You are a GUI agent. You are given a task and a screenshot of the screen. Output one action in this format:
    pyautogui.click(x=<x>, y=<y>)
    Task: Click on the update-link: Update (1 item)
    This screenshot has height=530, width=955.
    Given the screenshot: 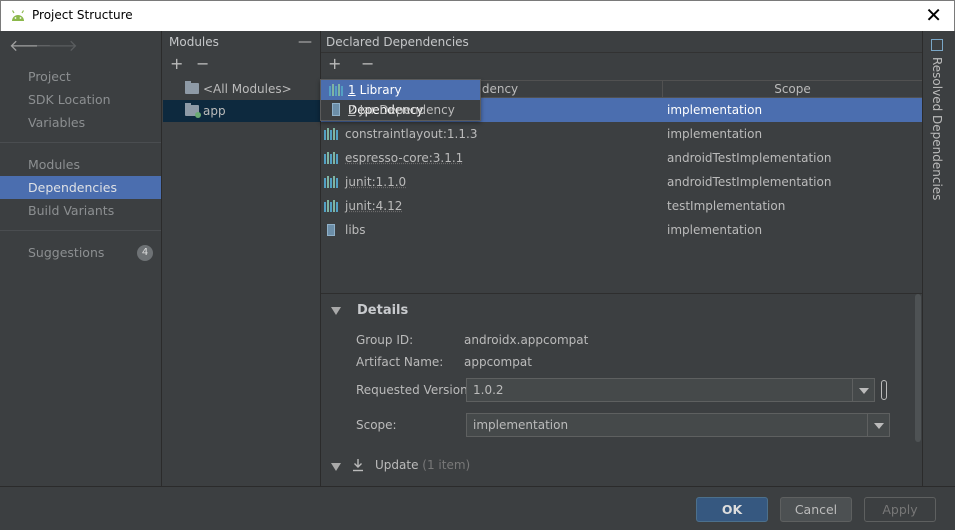 What is the action you would take?
    pyautogui.click(x=422, y=465)
    